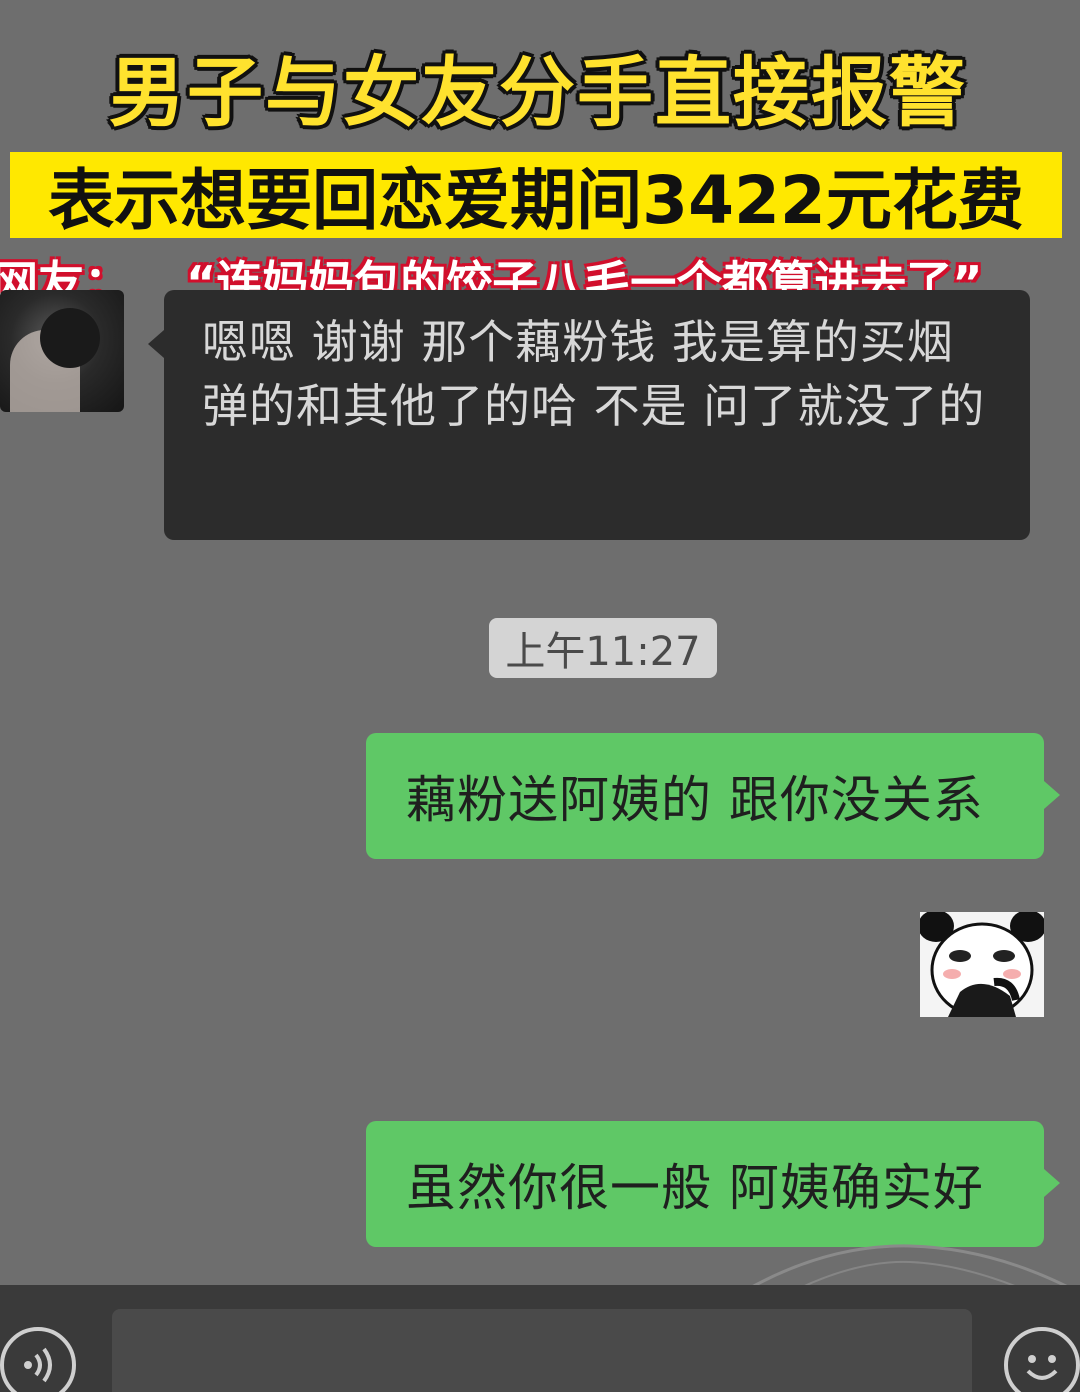 This screenshot has height=1392, width=1080. I want to click on emoji-icon, so click(1042, 1359).